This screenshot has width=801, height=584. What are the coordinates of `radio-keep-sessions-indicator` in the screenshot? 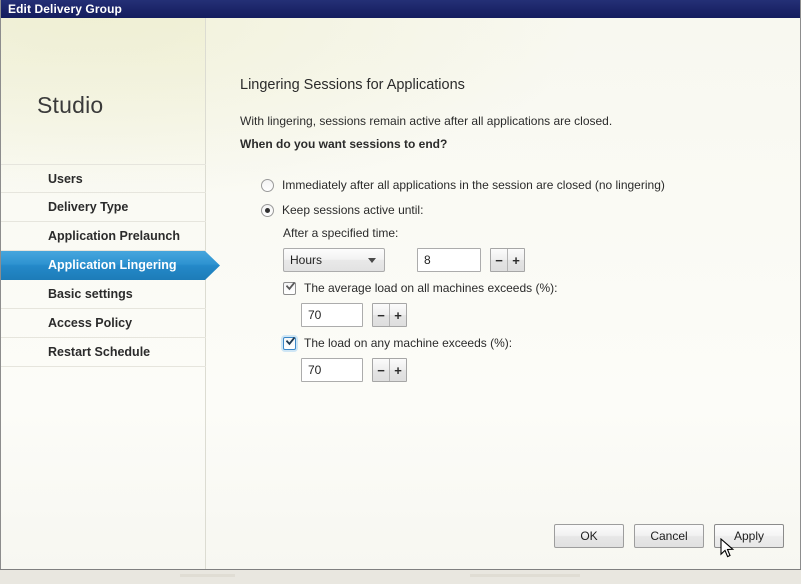 It's located at (267, 210).